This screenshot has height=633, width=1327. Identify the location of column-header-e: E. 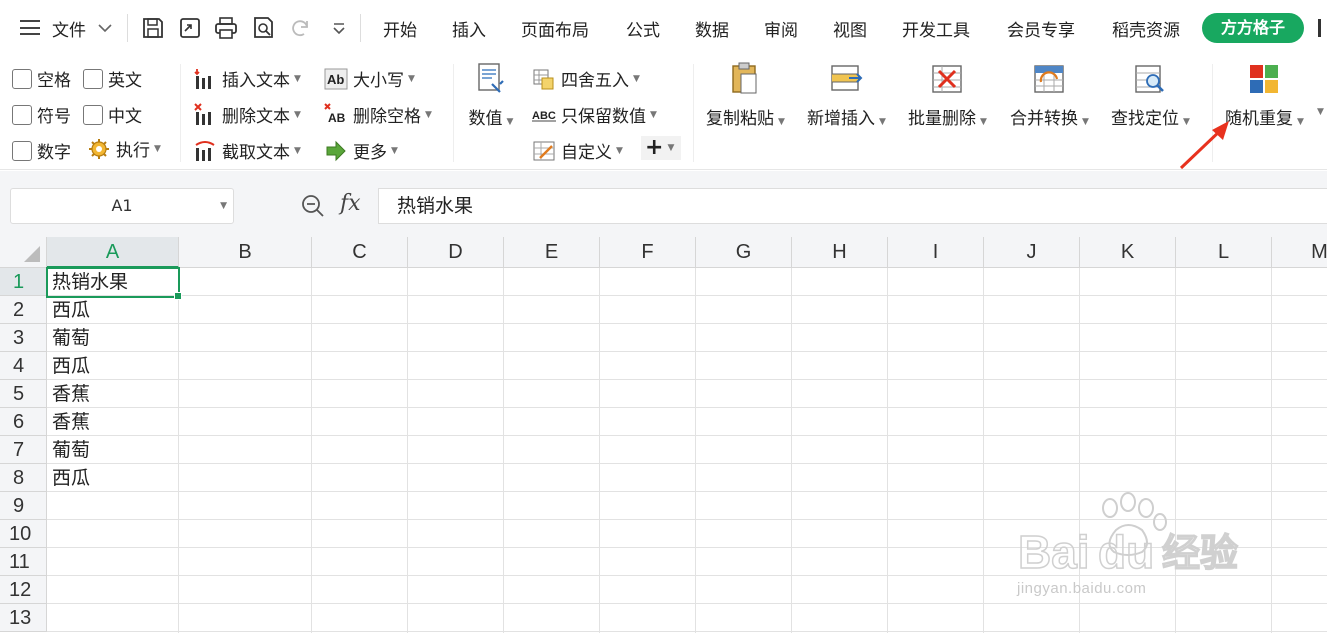
(552, 252).